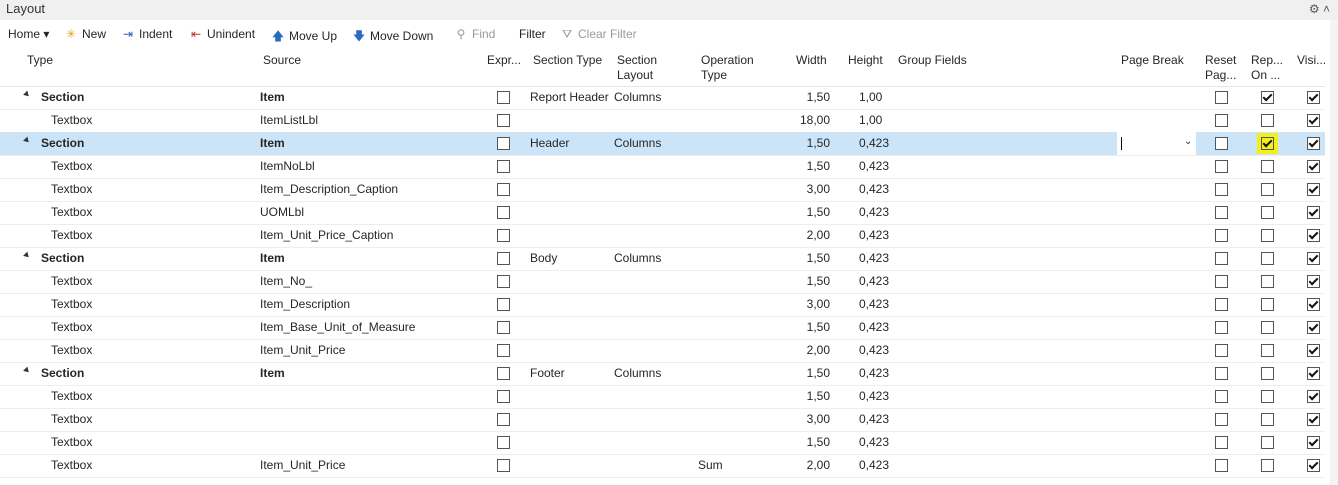  I want to click on table-row: Textbox Item_Unit_Price Sum 2,00 0,423, so click(662, 466).